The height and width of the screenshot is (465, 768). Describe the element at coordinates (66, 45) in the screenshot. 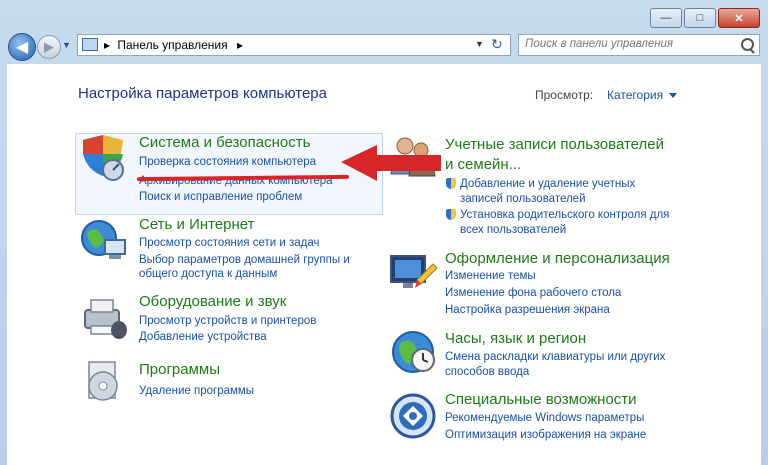

I see `recent-pages-dropdown-icon: ▼` at that location.